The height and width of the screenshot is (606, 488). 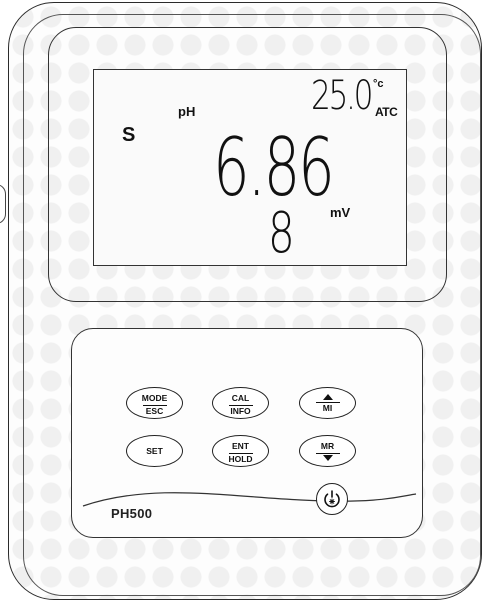 I want to click on power-button, so click(x=332, y=499).